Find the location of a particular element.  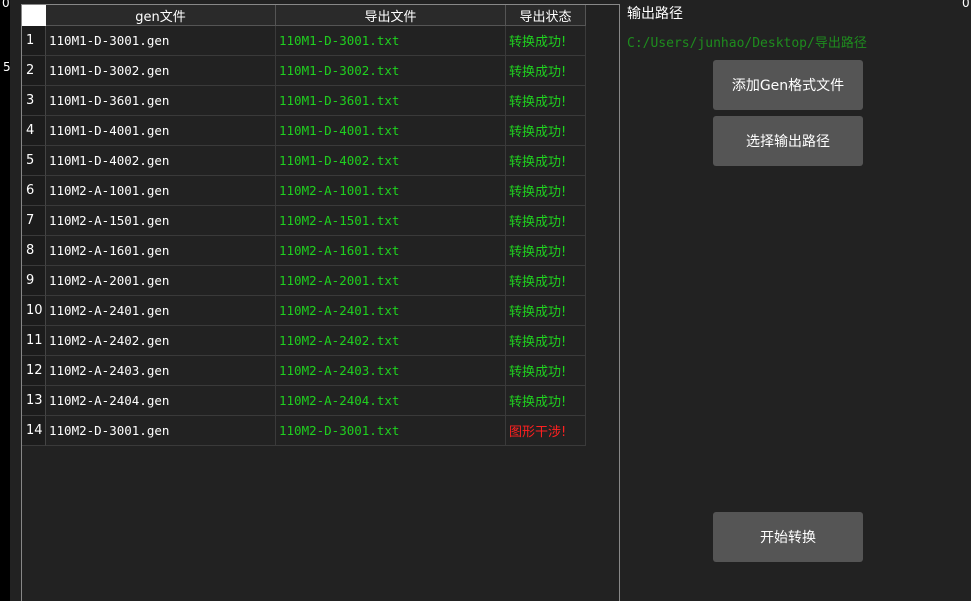

table-row: 7 110M2-A-1501.gen 110M2-A-1501.txt 转换成功! is located at coordinates (304, 221).